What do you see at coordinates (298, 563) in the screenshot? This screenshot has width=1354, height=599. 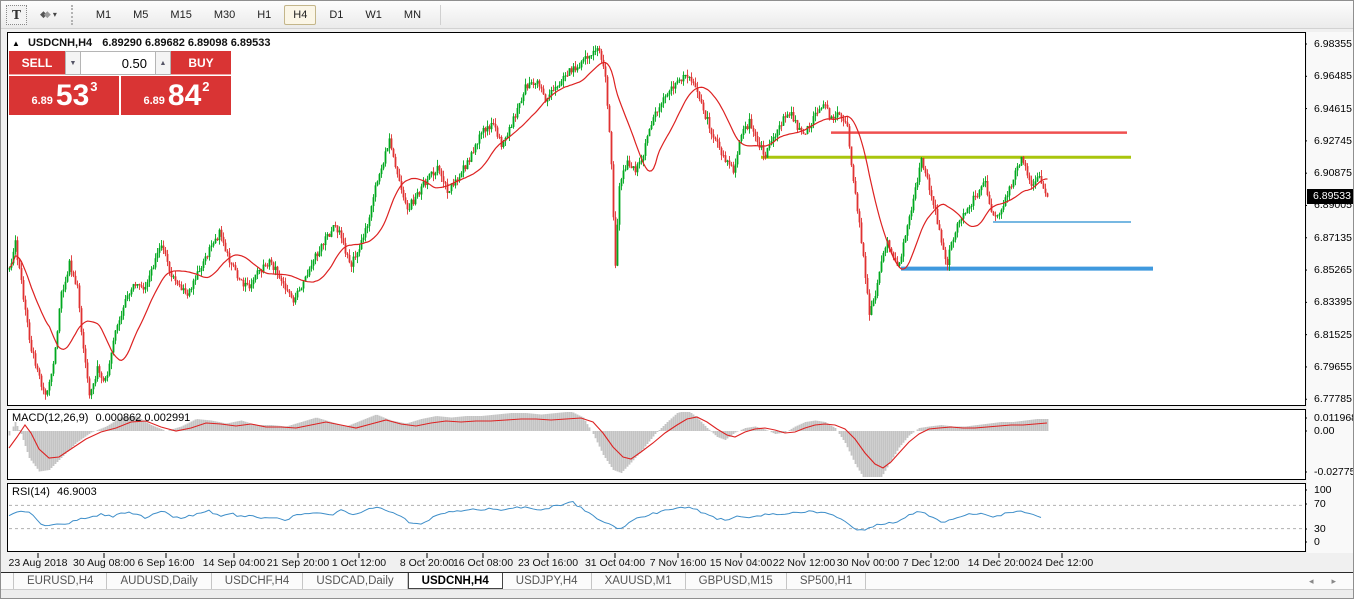 I see `date-axis-label: 21 Sep 20:00` at bounding box center [298, 563].